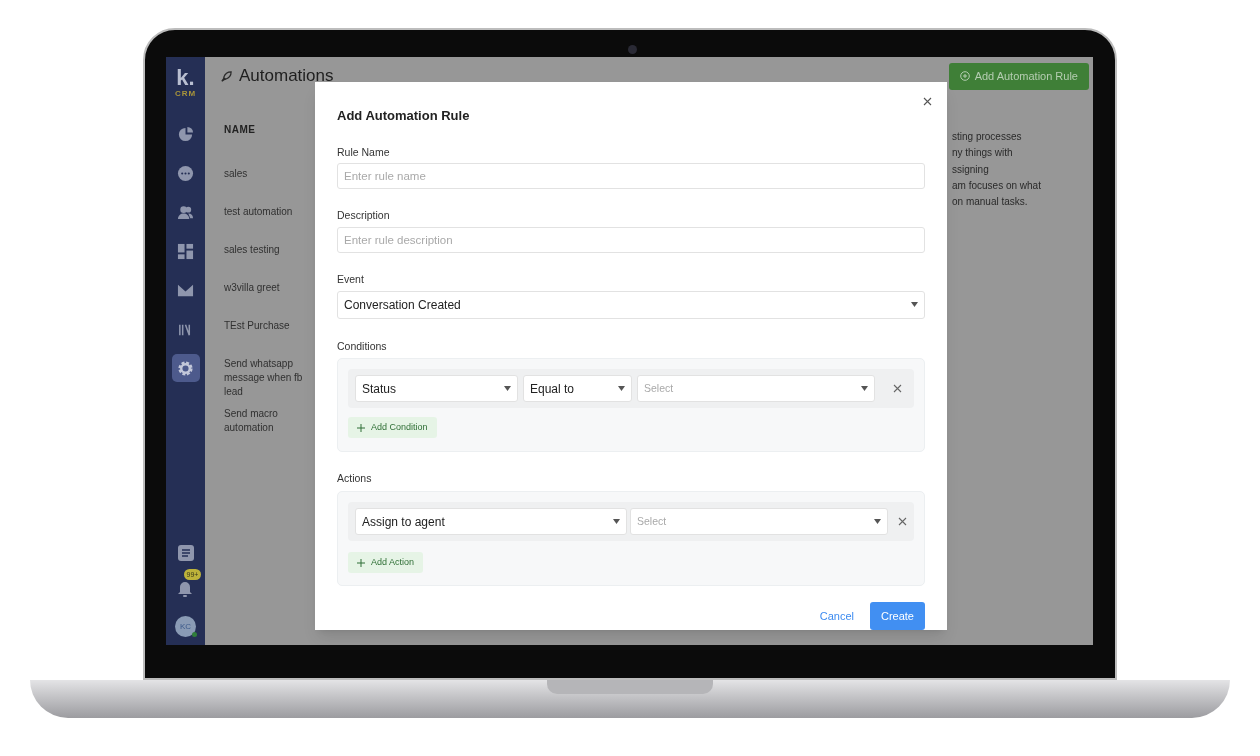 This screenshot has height=756, width=1260. What do you see at coordinates (971, 169) in the screenshot?
I see `description-text: ssigning` at bounding box center [971, 169].